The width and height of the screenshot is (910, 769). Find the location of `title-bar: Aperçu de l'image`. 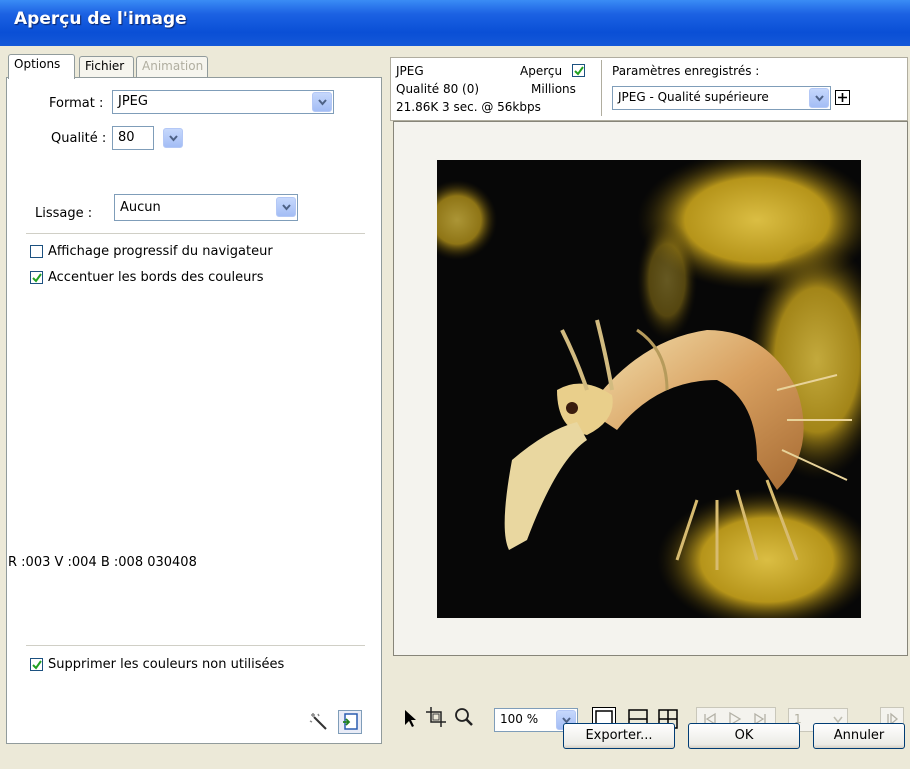

title-bar: Aperçu de l'image is located at coordinates (455, 23).